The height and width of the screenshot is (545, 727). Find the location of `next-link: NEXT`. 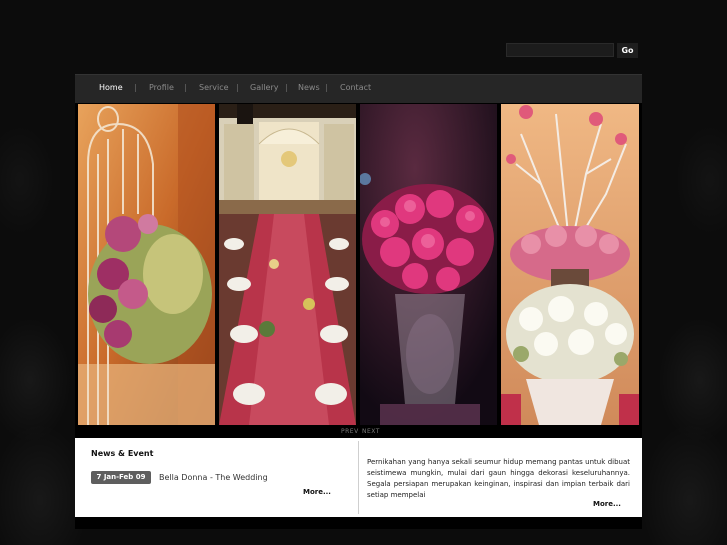

next-link: NEXT is located at coordinates (371, 431).